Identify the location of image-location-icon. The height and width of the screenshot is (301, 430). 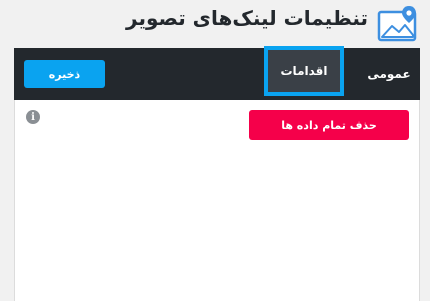
(398, 24).